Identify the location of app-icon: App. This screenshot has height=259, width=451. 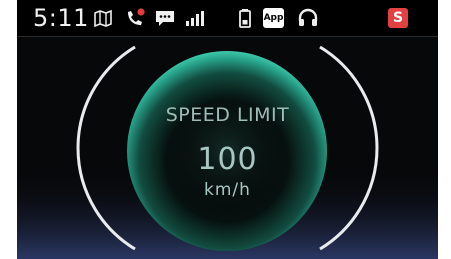
(273, 18).